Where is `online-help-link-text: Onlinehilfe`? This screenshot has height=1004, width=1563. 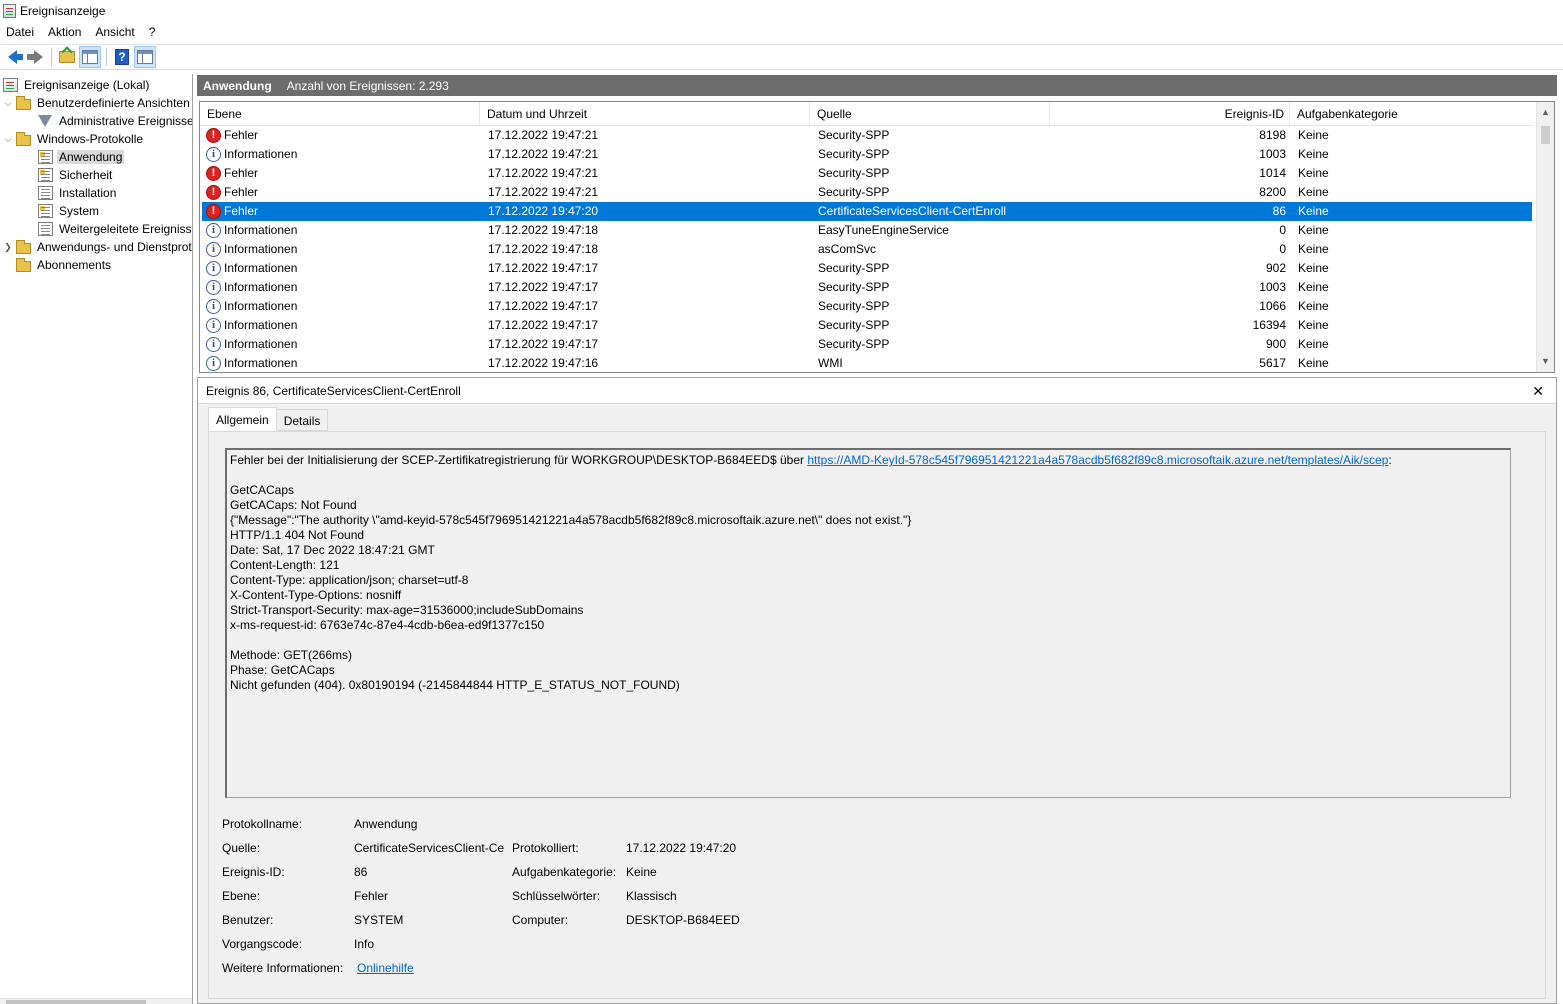 online-help-link-text: Onlinehilfe is located at coordinates (385, 968).